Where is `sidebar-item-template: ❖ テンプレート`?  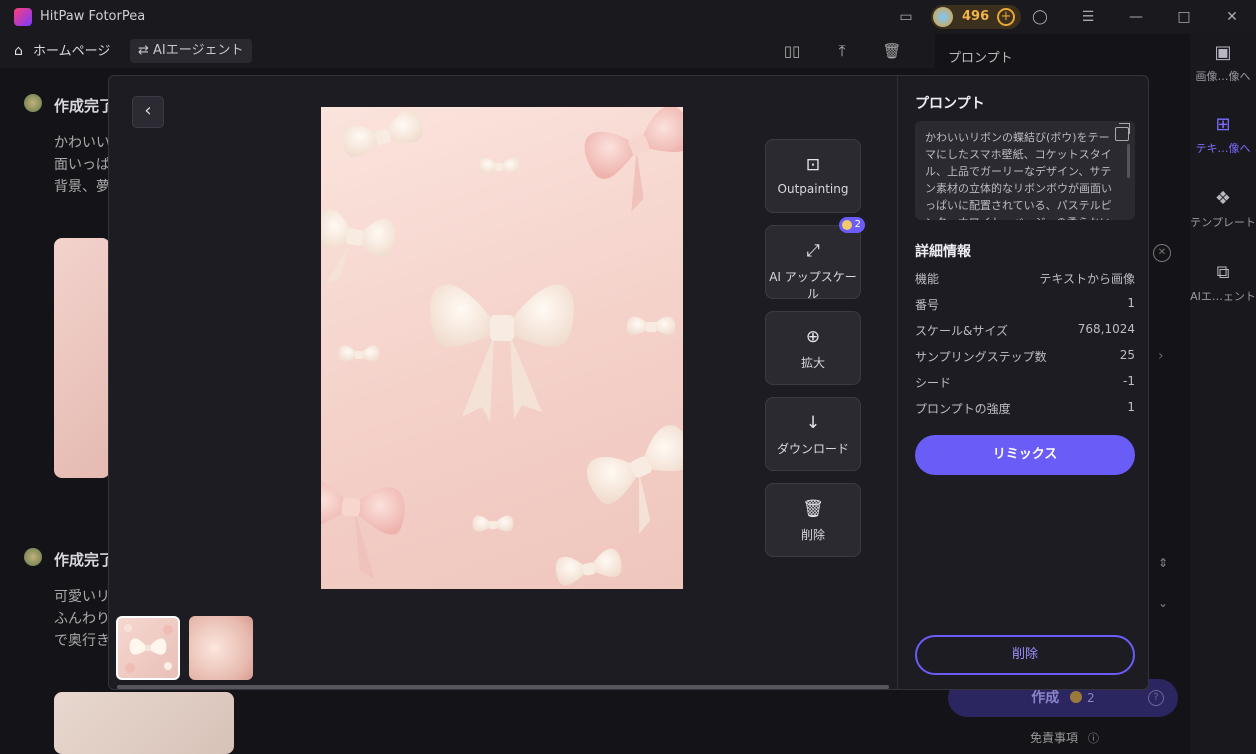
sidebar-item-template: ❖ テンプレート is located at coordinates (1223, 209).